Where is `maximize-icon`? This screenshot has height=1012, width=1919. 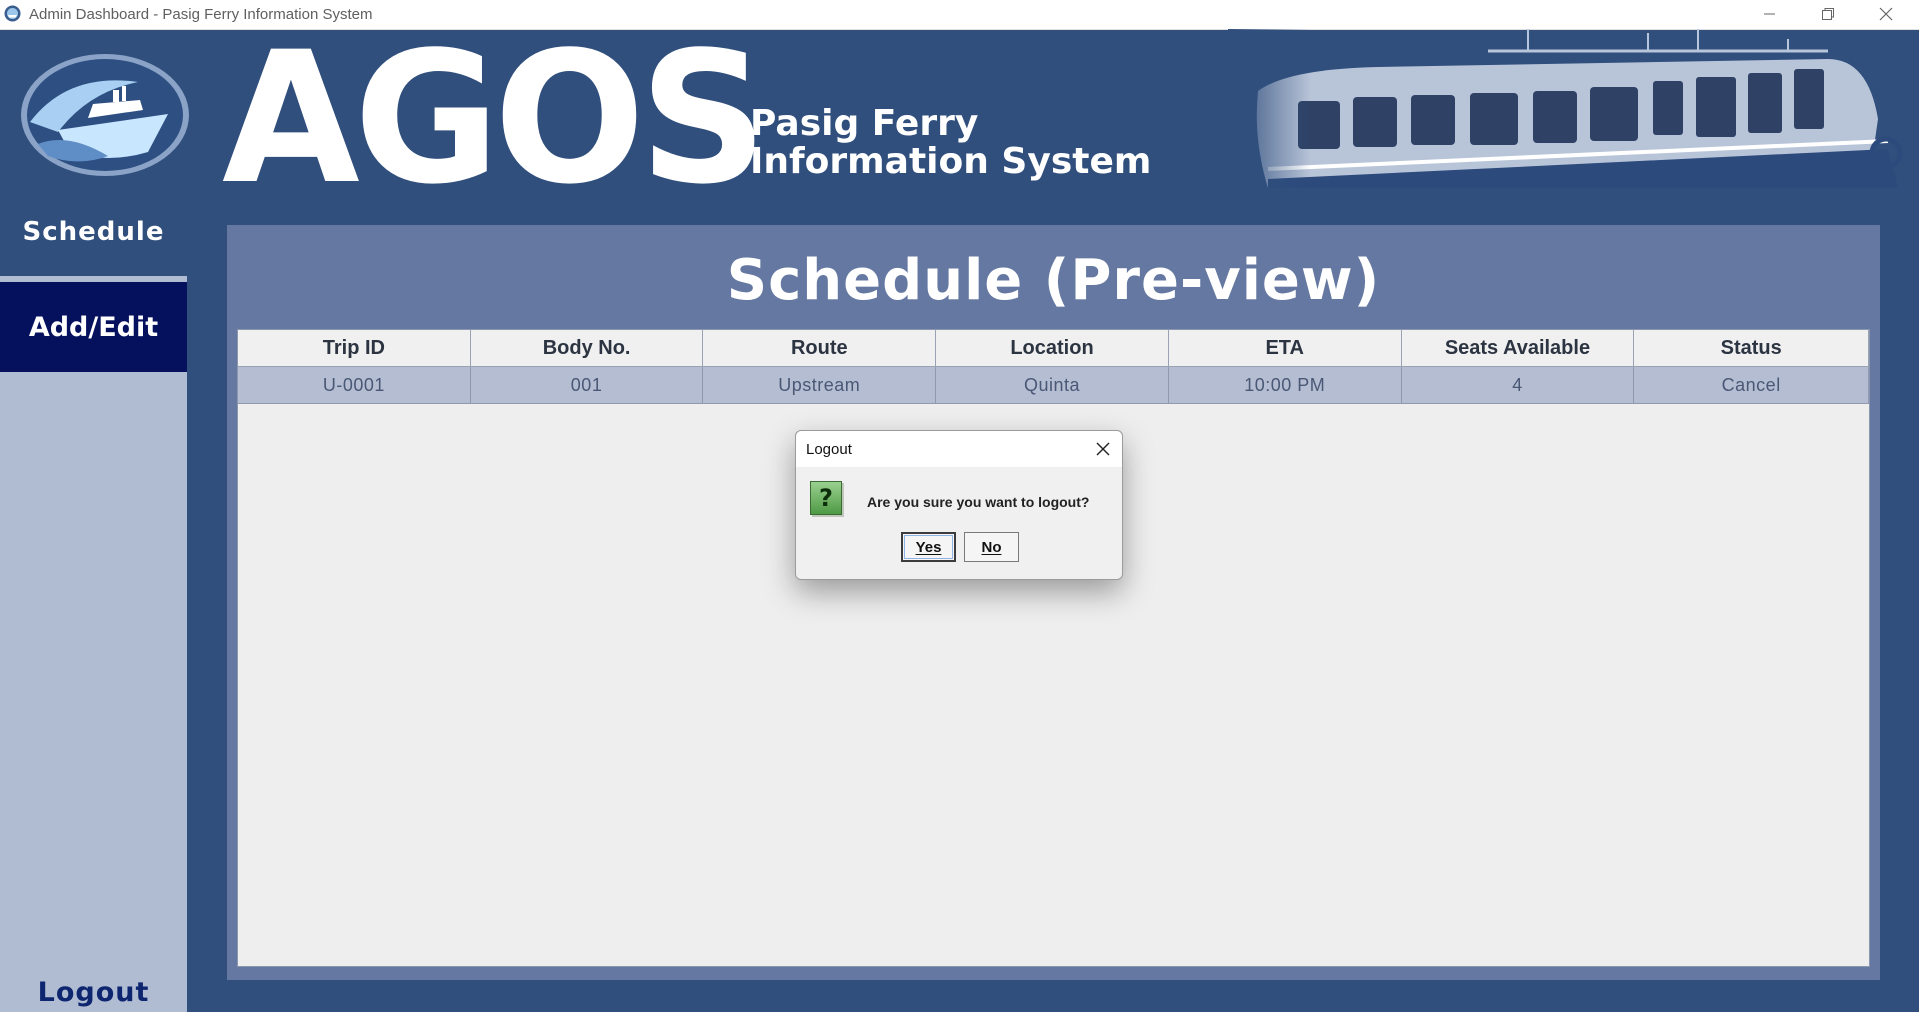 maximize-icon is located at coordinates (1828, 14).